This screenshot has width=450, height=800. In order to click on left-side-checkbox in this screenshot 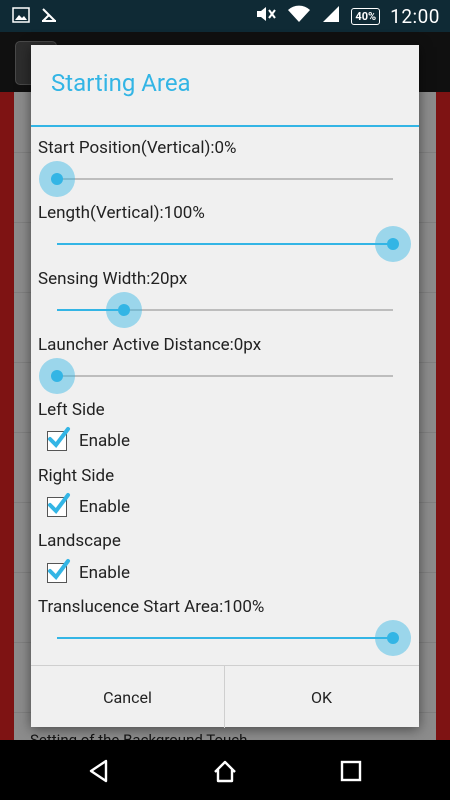, I will do `click(58, 439)`.